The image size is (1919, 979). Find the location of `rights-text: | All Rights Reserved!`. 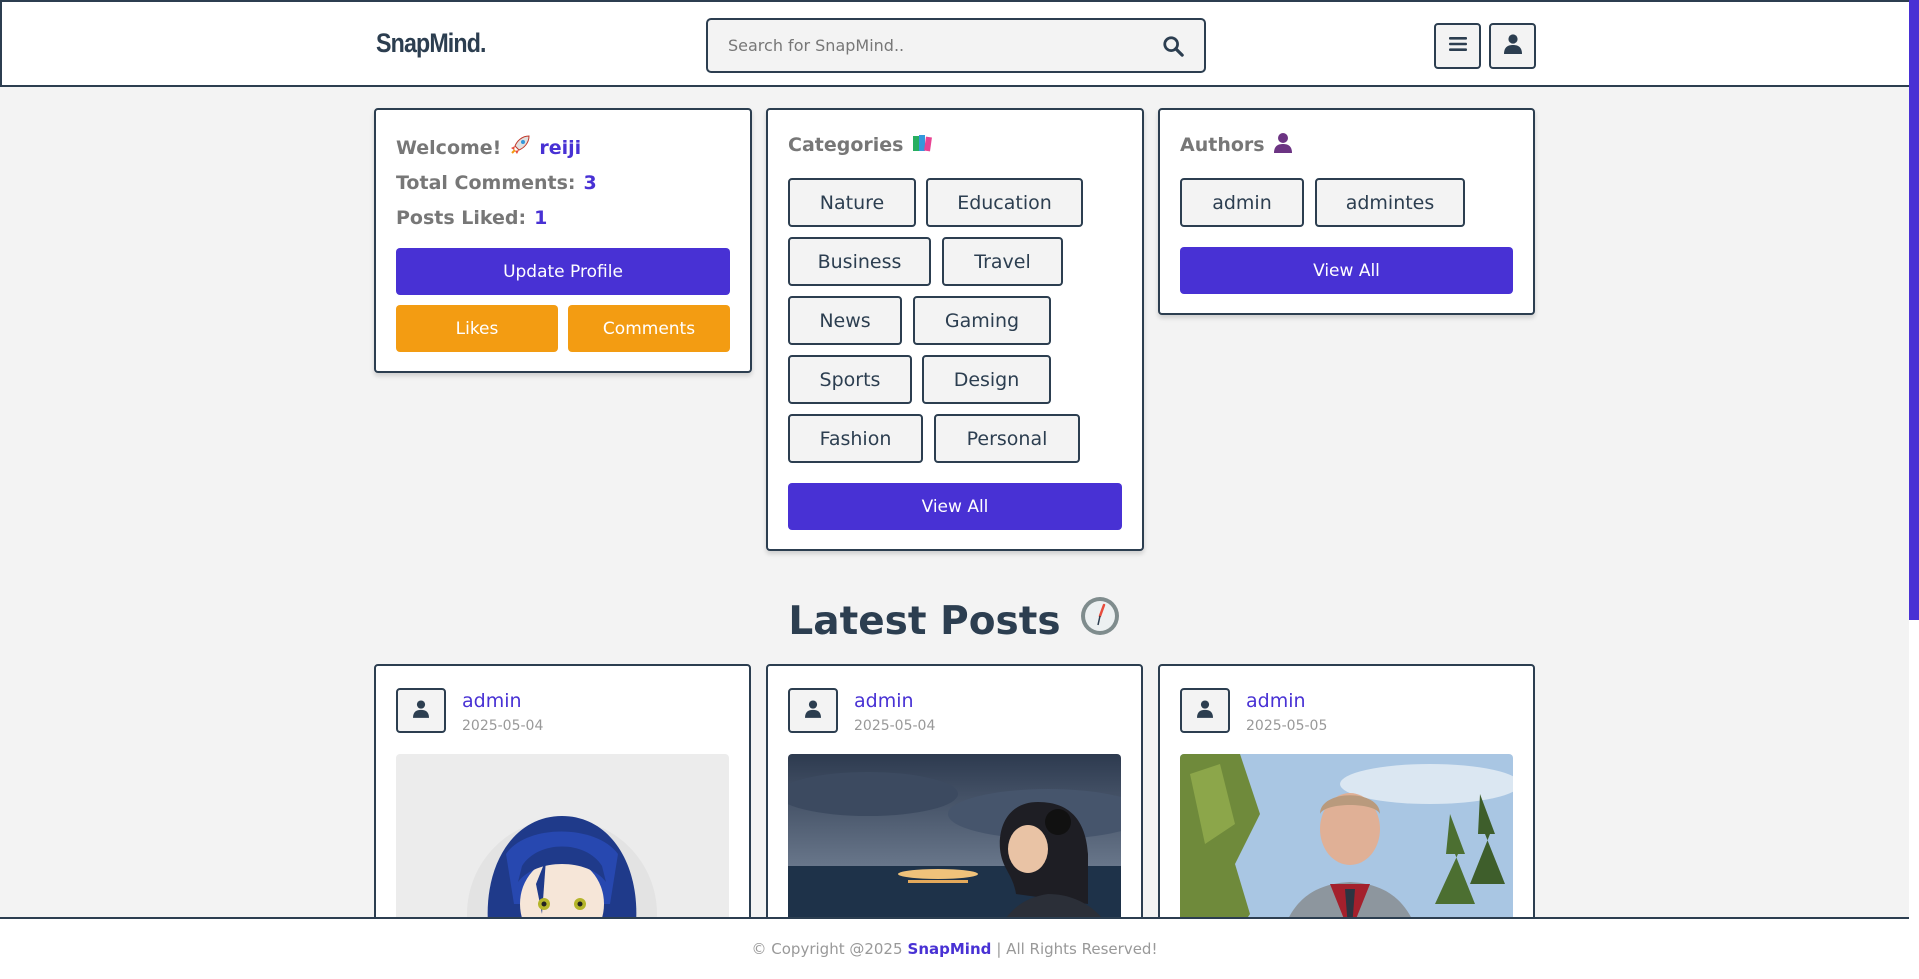

rights-text: | All Rights Reserved! is located at coordinates (1077, 949).